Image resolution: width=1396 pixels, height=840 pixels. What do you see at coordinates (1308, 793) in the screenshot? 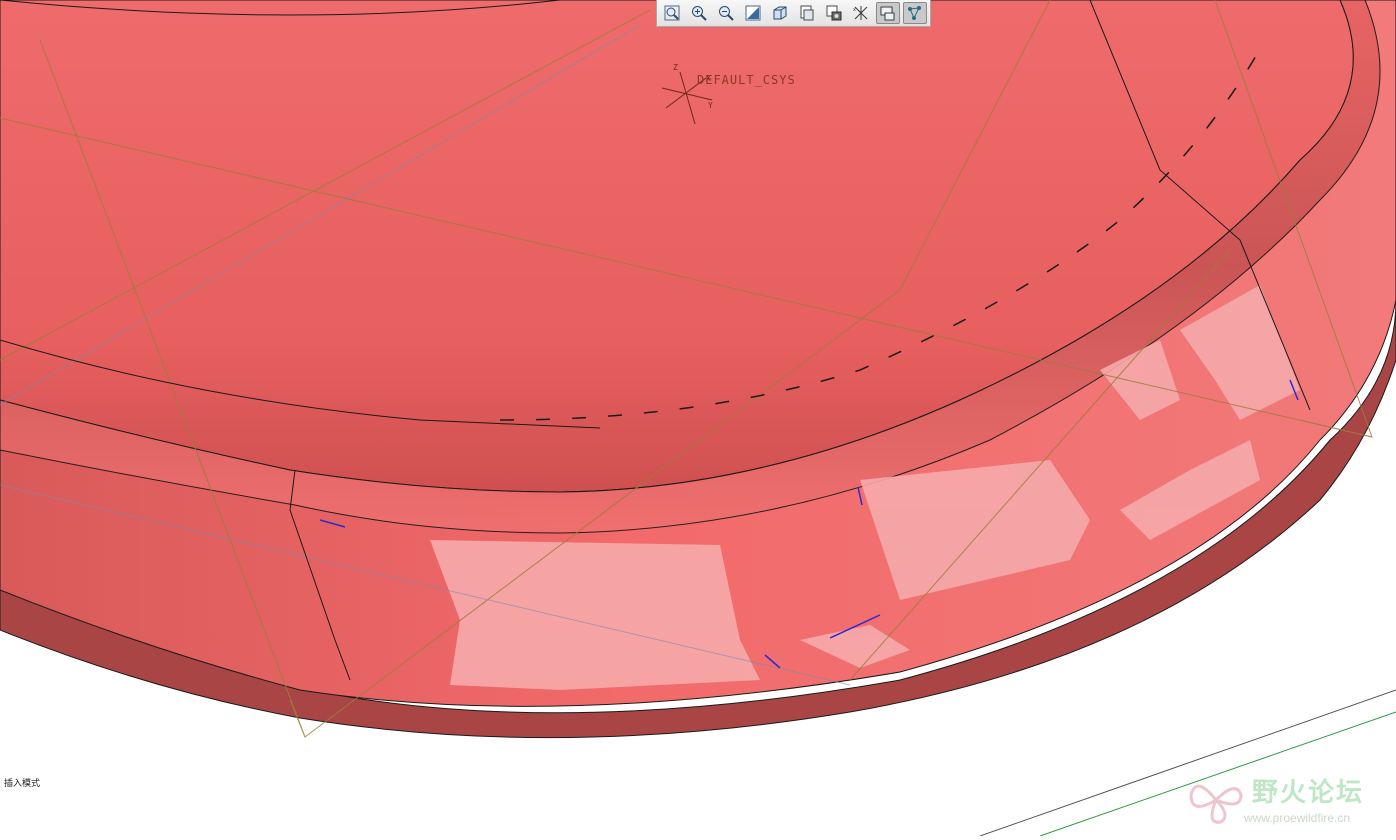
I see `watermark-brand: 野火论坛` at bounding box center [1308, 793].